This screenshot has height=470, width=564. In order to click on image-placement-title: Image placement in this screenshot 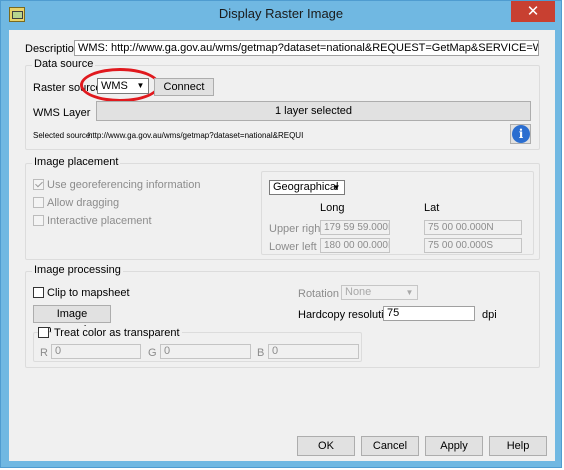, I will do `click(76, 162)`.